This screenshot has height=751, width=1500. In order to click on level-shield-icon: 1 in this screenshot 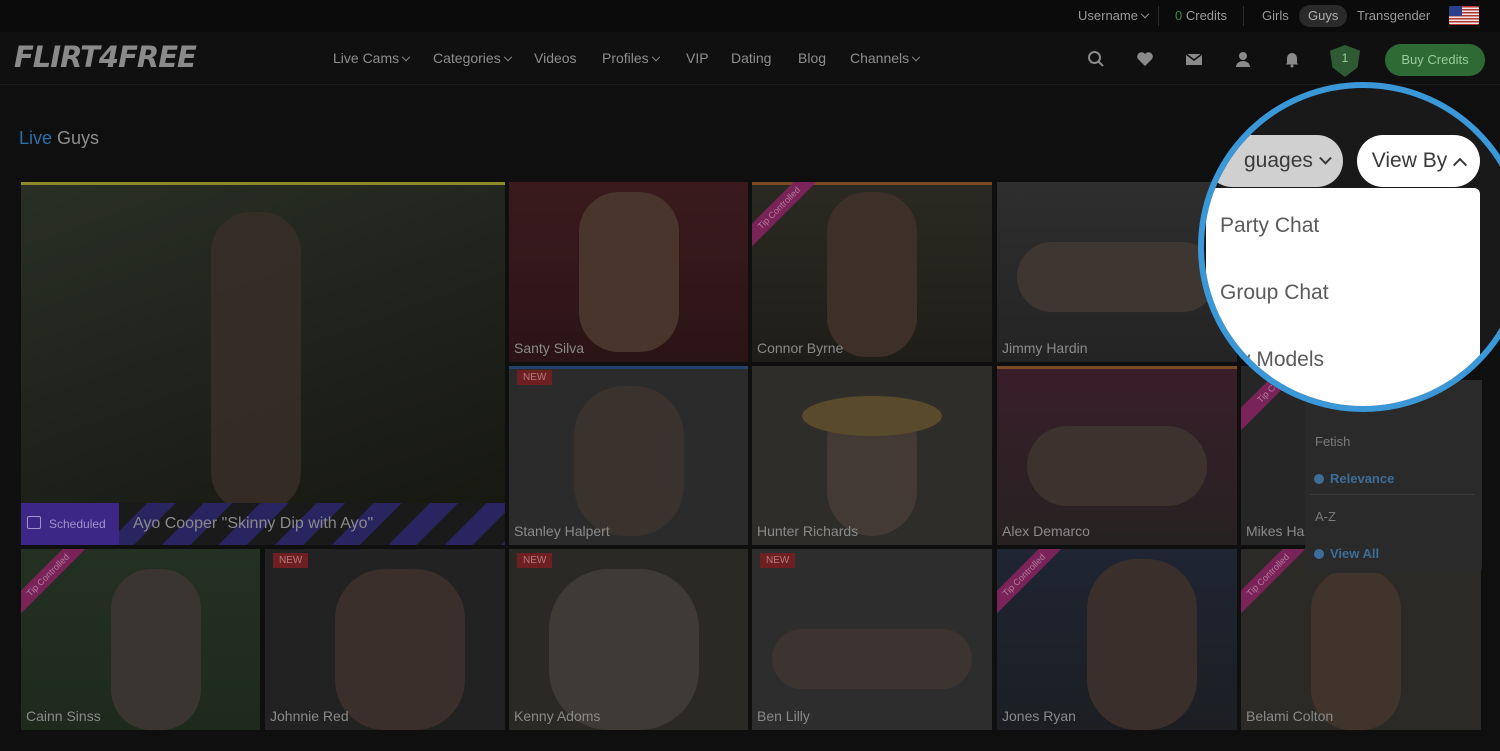, I will do `click(1345, 61)`.